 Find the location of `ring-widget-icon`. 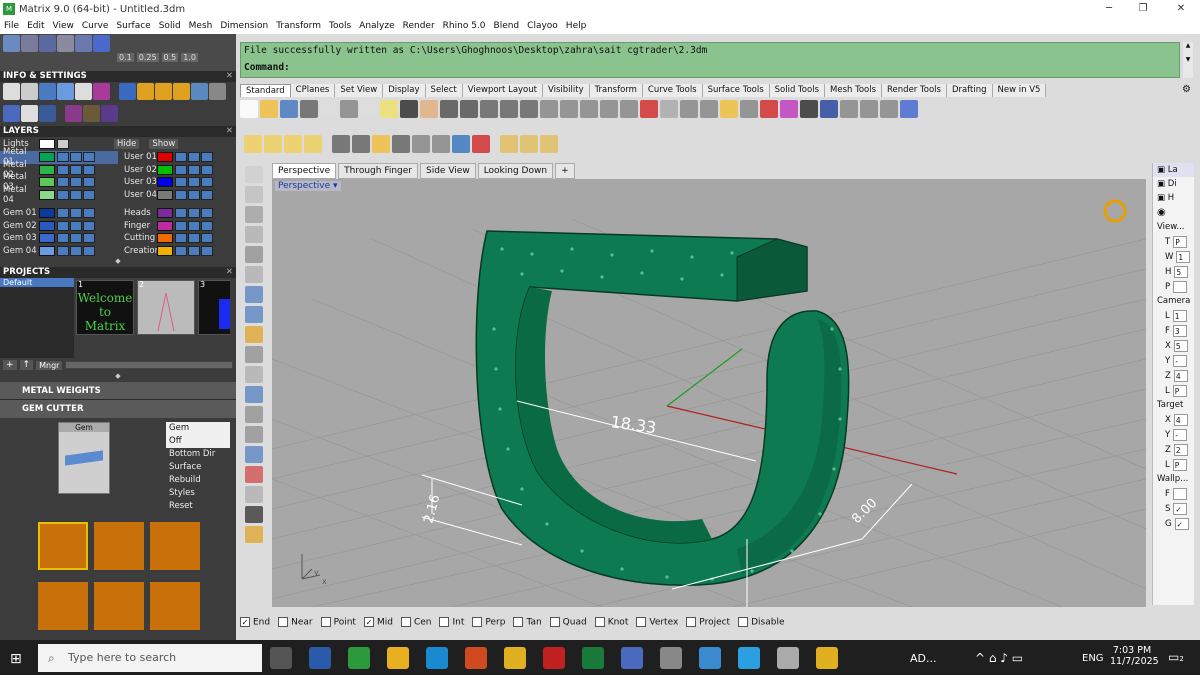

ring-widget-icon is located at coordinates (1115, 211).